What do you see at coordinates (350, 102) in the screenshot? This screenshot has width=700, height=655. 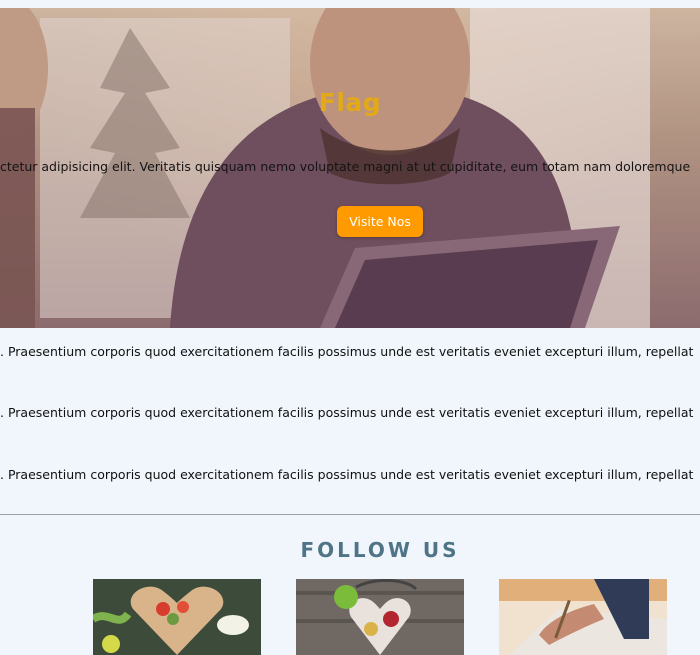 I see `hero-title: Flag` at bounding box center [350, 102].